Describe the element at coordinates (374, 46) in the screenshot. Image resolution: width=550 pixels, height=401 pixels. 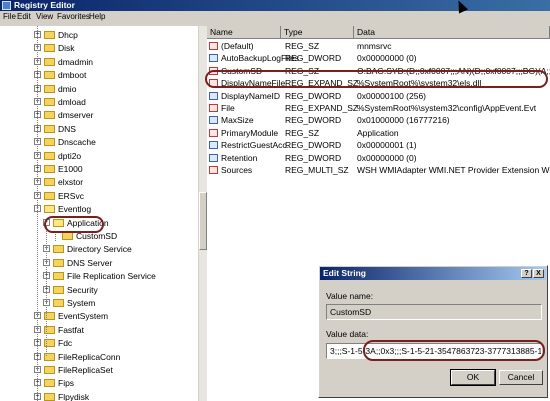
I see `value-data: mnmsrvc` at that location.